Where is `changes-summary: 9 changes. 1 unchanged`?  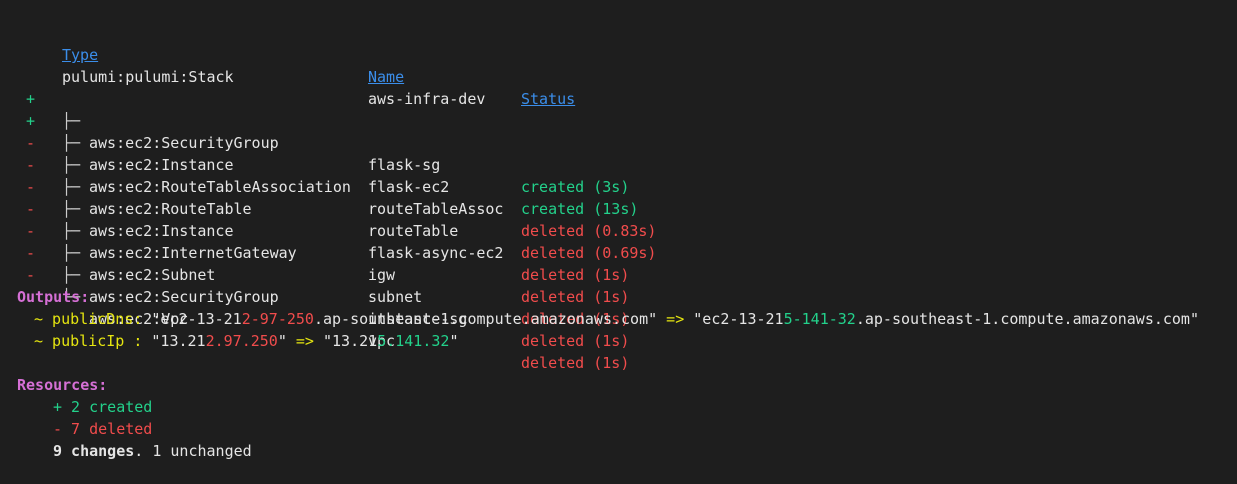 changes-summary: 9 changes. 1 unchanged is located at coordinates (152, 451).